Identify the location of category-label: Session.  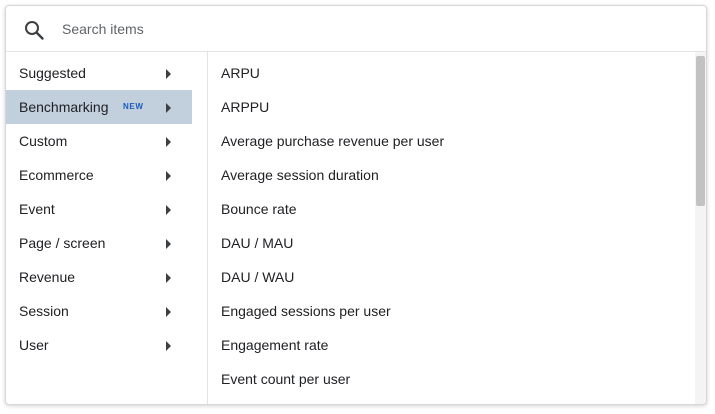
(44, 311).